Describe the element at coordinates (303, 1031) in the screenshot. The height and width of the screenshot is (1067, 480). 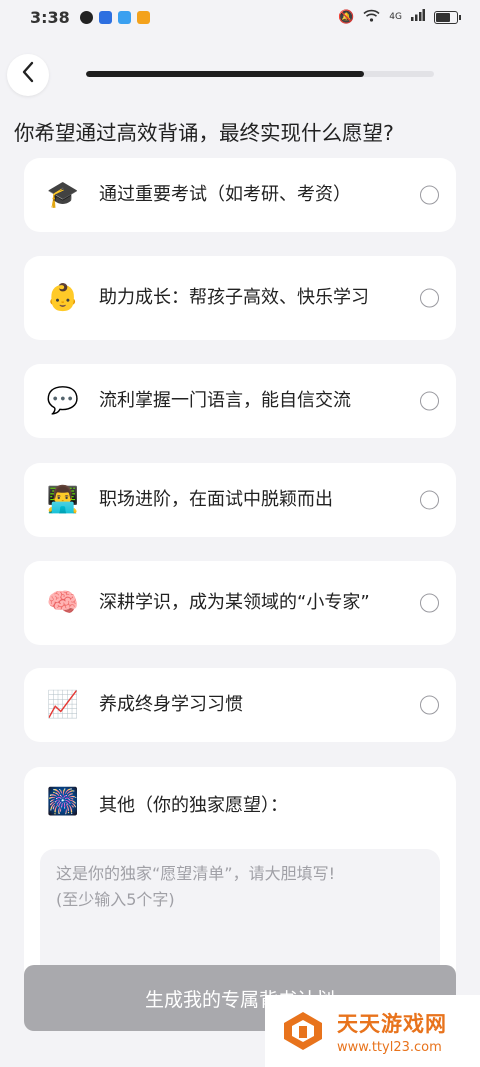
I see `watermark-logo-icon` at that location.